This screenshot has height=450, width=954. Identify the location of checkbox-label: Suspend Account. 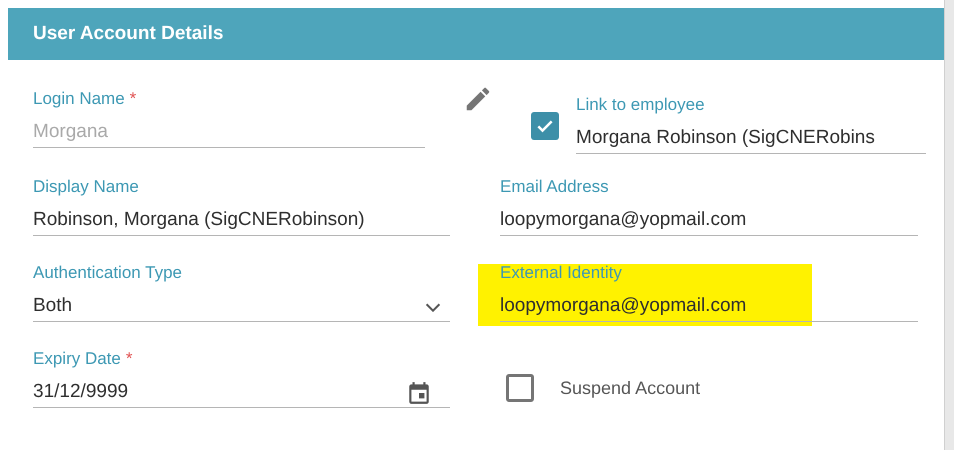
(630, 388).